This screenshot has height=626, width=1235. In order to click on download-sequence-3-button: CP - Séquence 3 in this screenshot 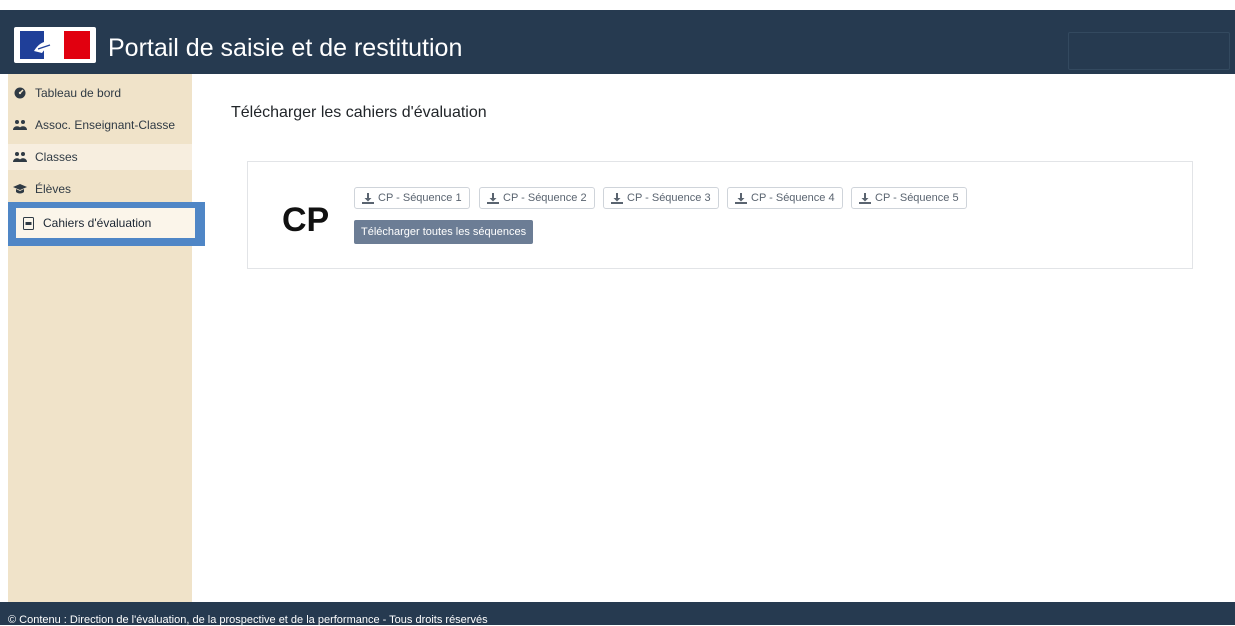, I will do `click(661, 198)`.